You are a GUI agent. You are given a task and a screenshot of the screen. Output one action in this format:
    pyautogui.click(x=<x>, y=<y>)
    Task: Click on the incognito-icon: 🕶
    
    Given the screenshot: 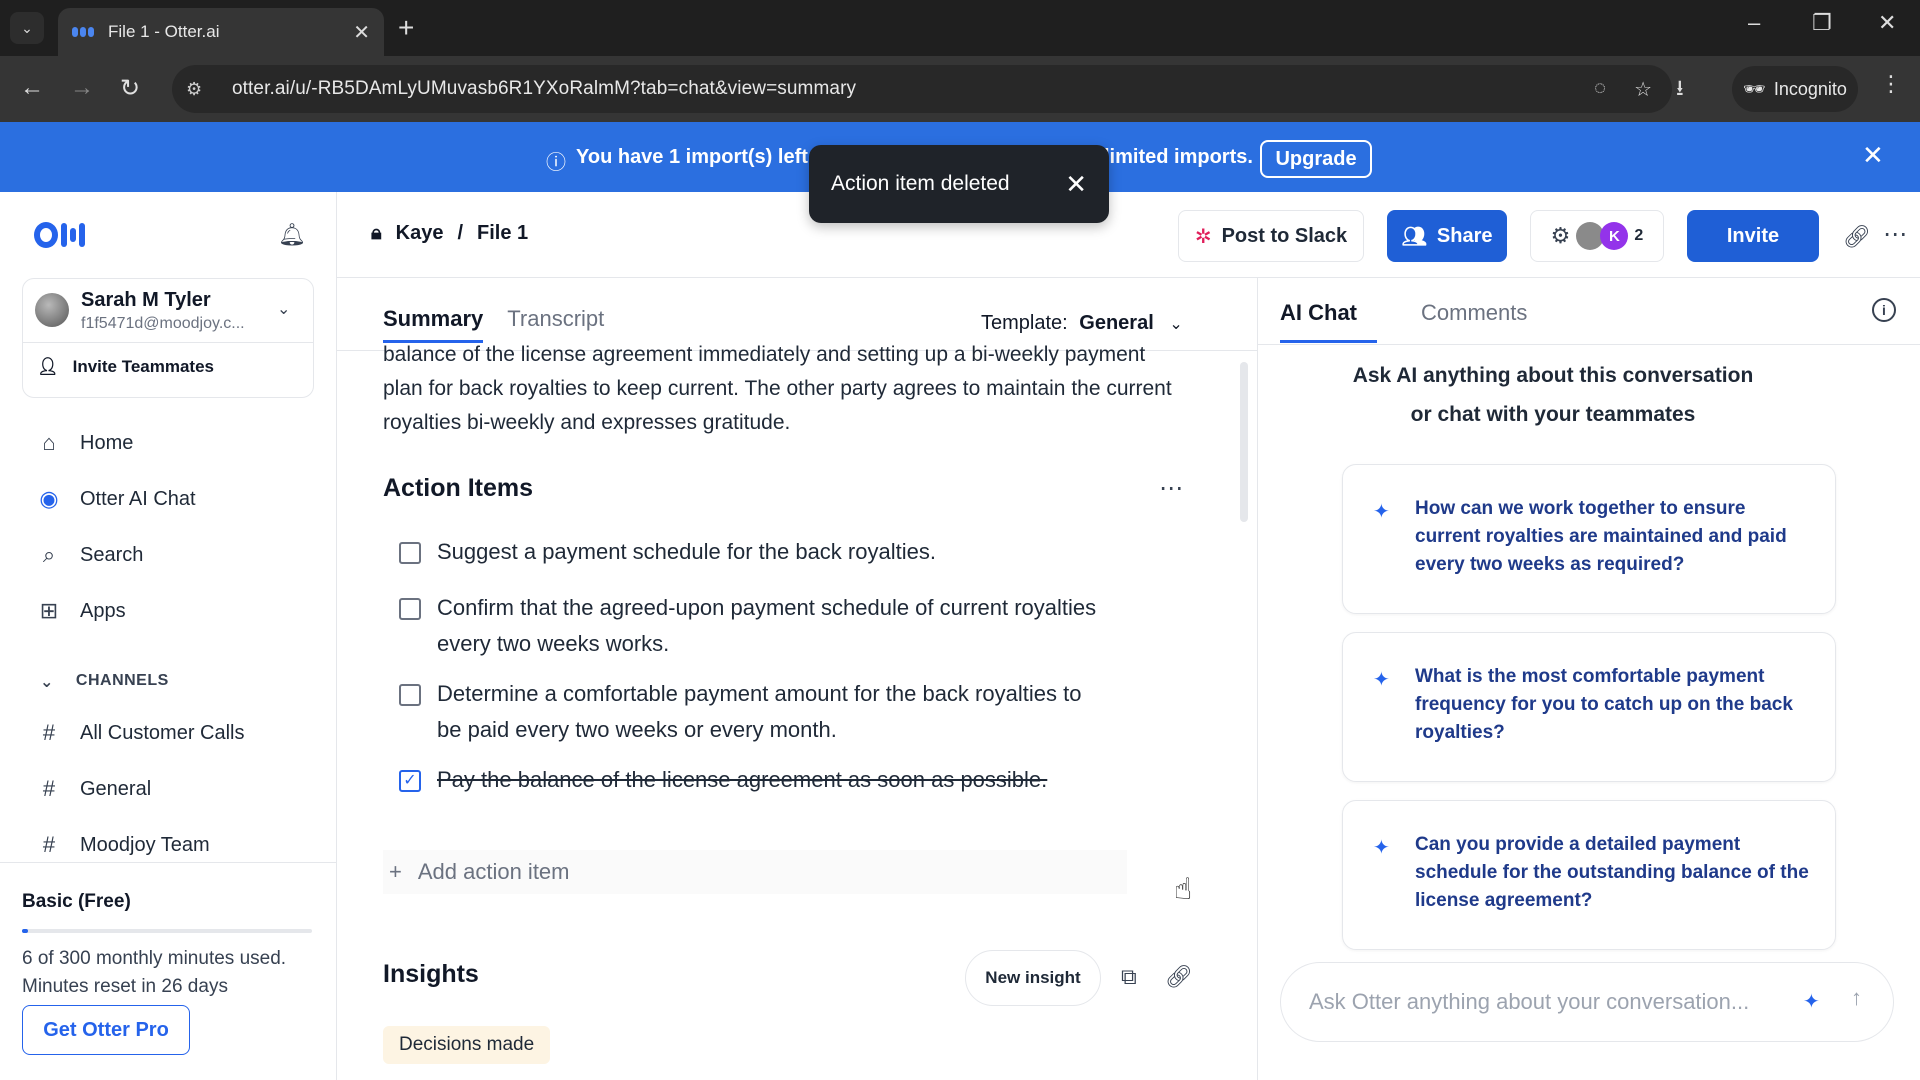 What is the action you would take?
    pyautogui.click(x=1754, y=88)
    